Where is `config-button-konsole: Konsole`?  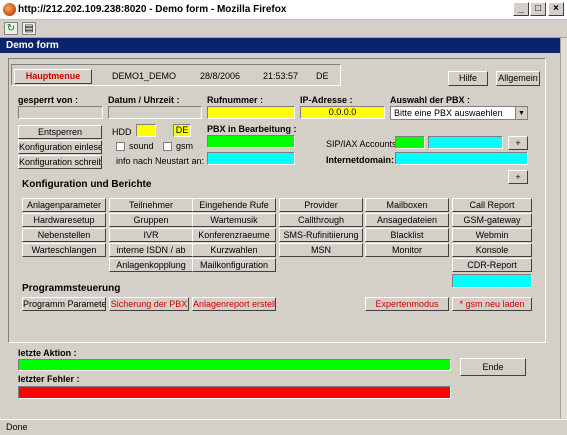 config-button-konsole: Konsole is located at coordinates (492, 250).